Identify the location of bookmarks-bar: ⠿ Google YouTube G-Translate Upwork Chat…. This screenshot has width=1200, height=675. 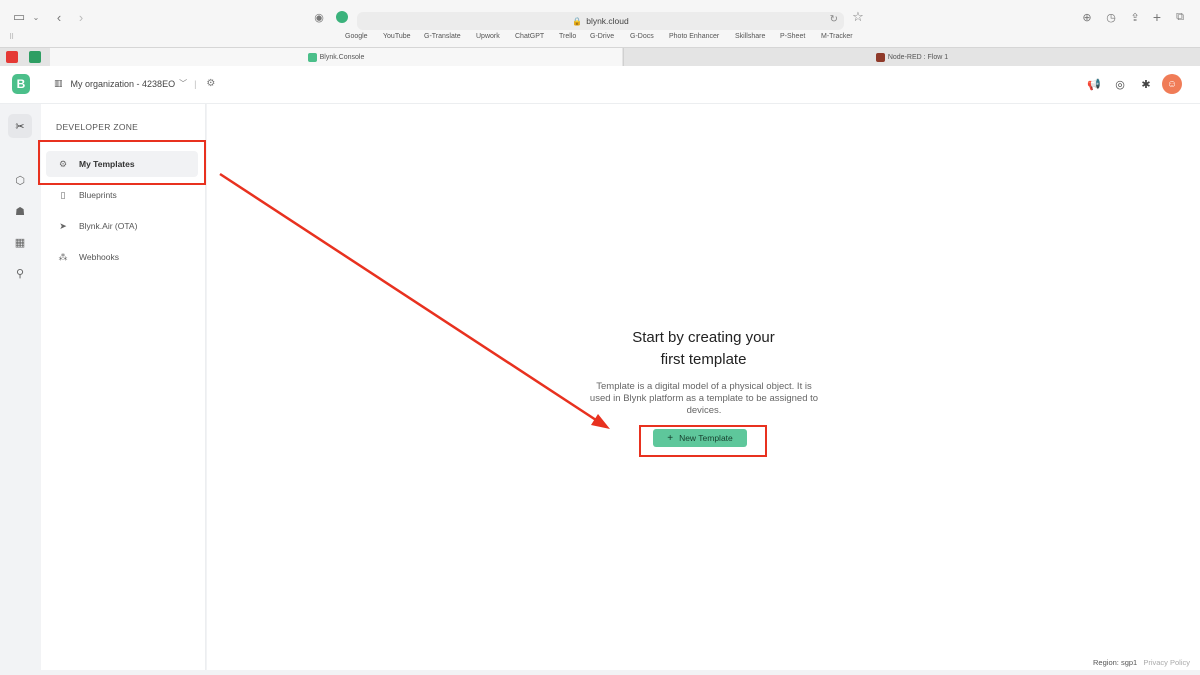
(600, 38).